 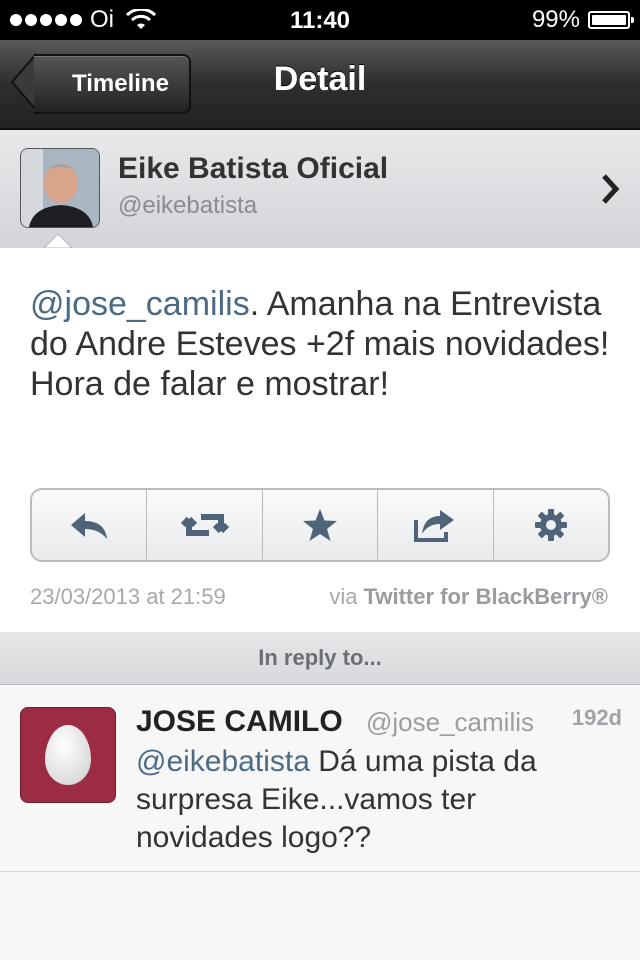 I want to click on navigation-bar: Timeline Detail, so click(x=320, y=85).